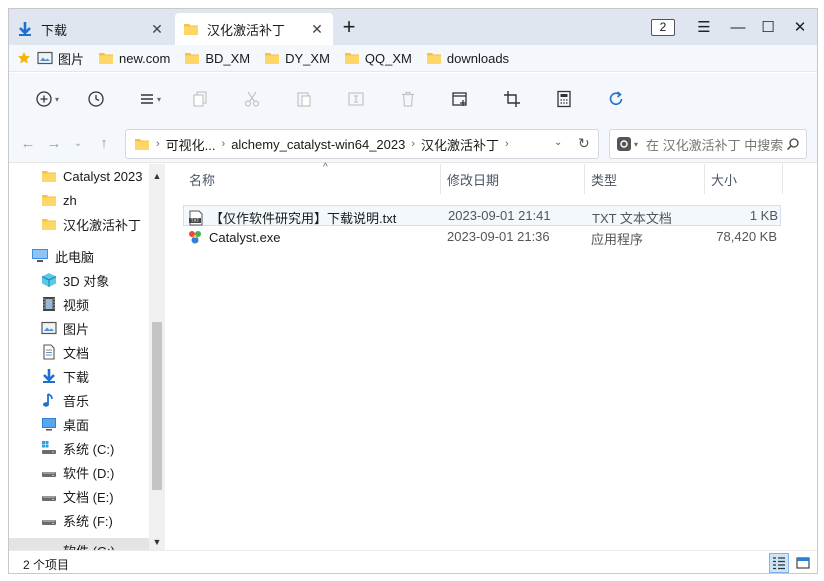  I want to click on paste-button, so click(304, 99).